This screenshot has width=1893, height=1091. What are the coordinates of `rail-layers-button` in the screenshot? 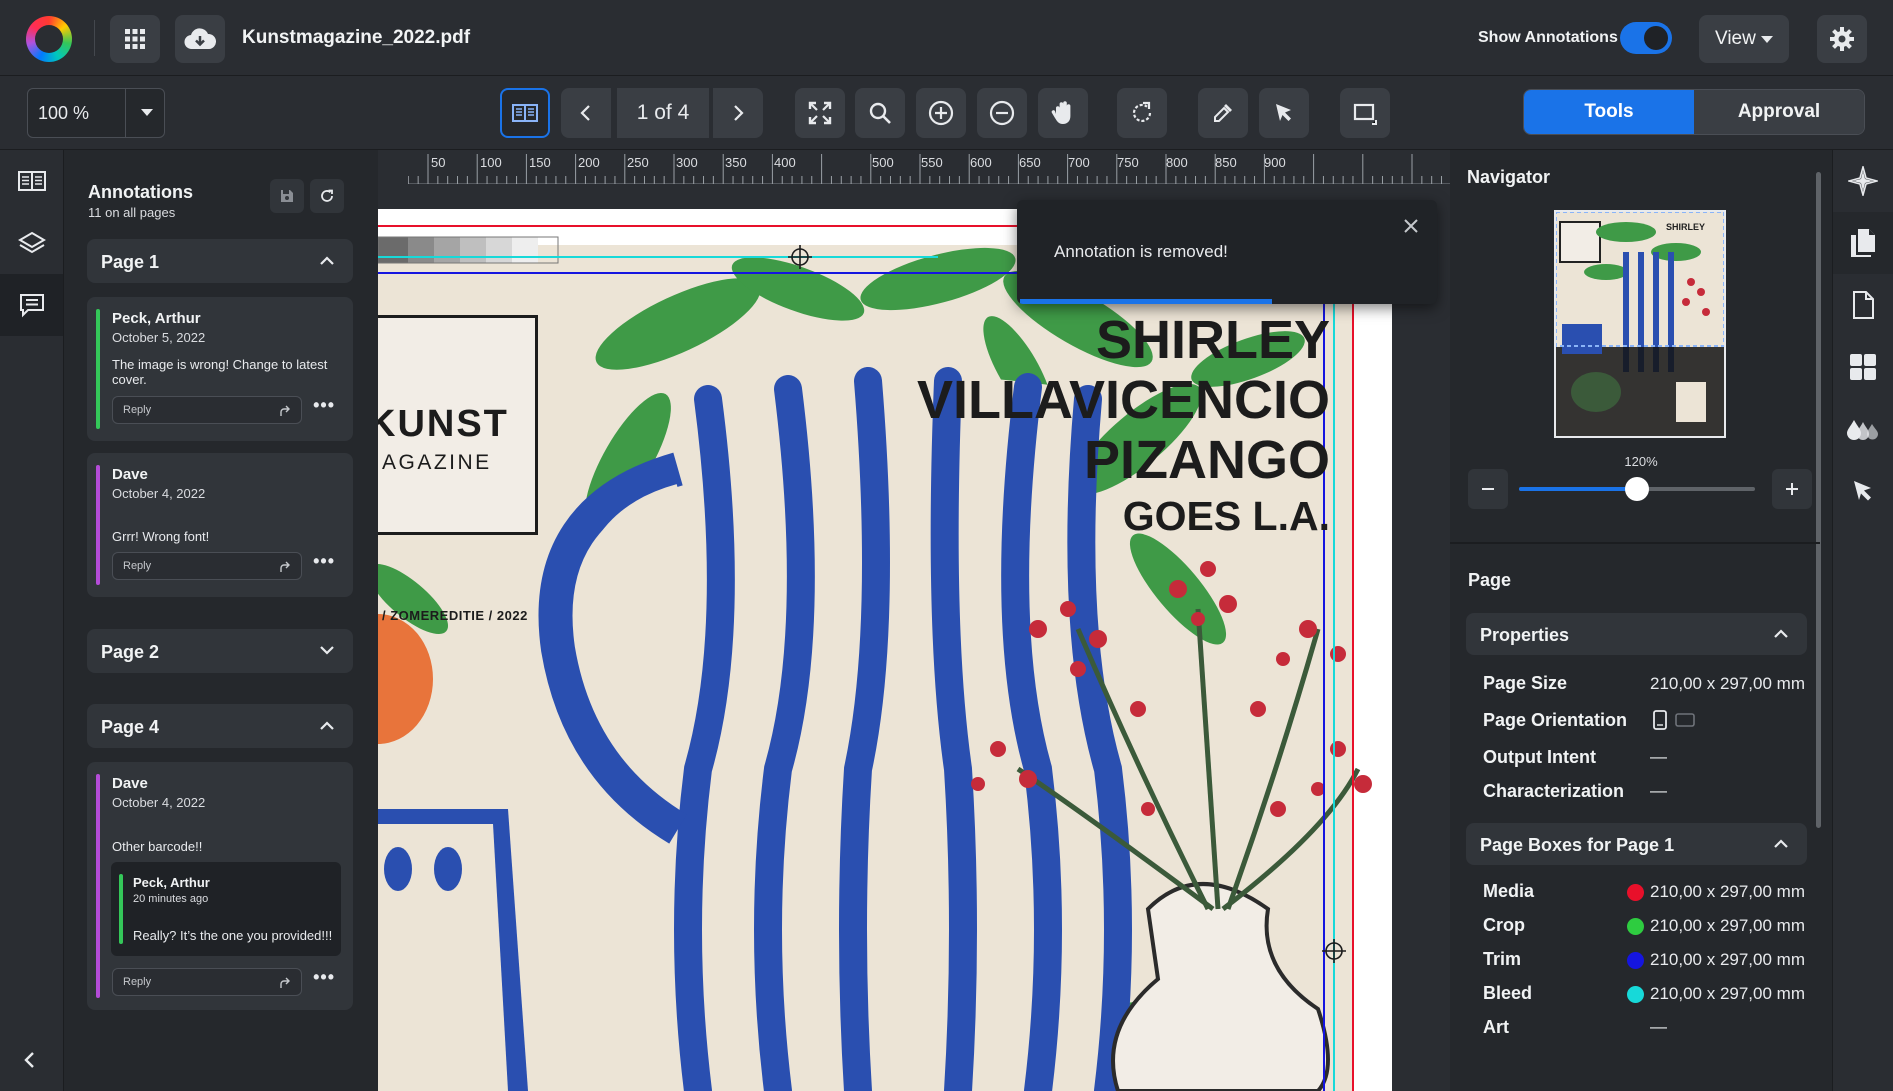 It's located at (31, 243).